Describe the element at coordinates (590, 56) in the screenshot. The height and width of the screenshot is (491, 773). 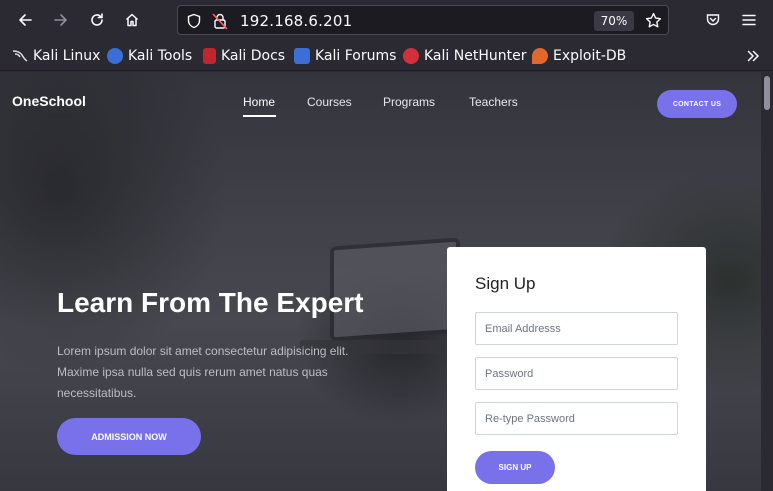
I see `bookmark-label: Exploit-DB` at that location.